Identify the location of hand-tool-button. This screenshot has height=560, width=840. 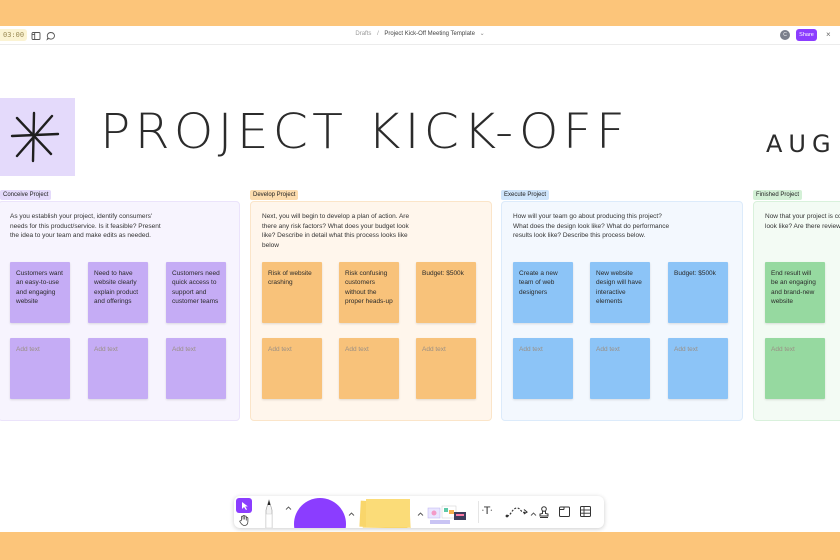
(244, 520).